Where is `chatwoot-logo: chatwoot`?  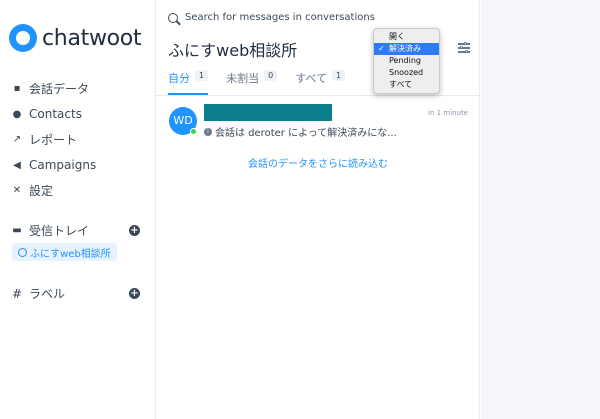
chatwoot-logo: chatwoot is located at coordinates (75, 38).